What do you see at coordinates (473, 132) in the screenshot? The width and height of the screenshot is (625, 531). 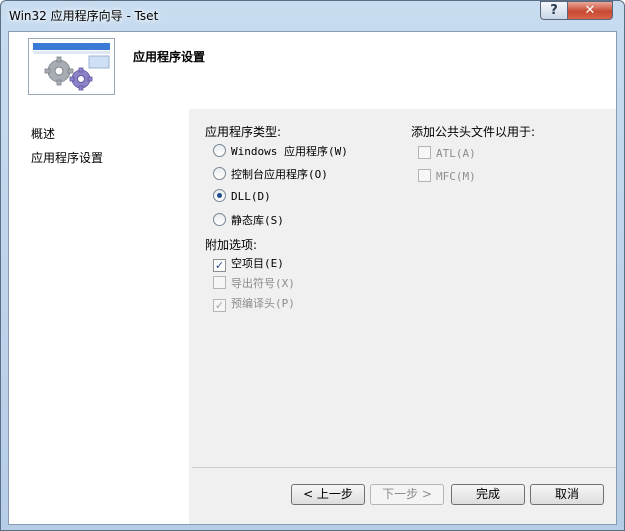 I see `common-headers-heading: 添加公共头文件以用于:` at bounding box center [473, 132].